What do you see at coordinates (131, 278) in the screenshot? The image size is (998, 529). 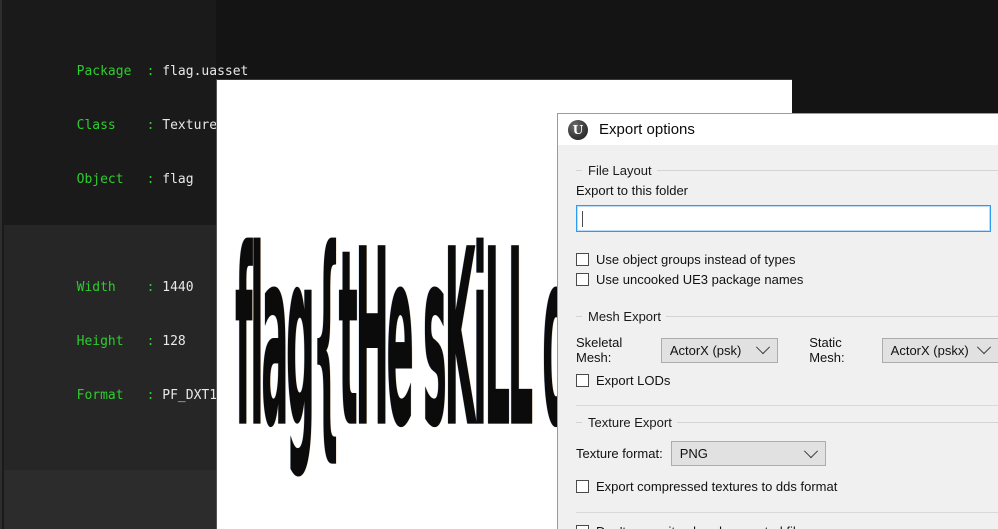 I see `info-row-width: Width: 1440` at bounding box center [131, 278].